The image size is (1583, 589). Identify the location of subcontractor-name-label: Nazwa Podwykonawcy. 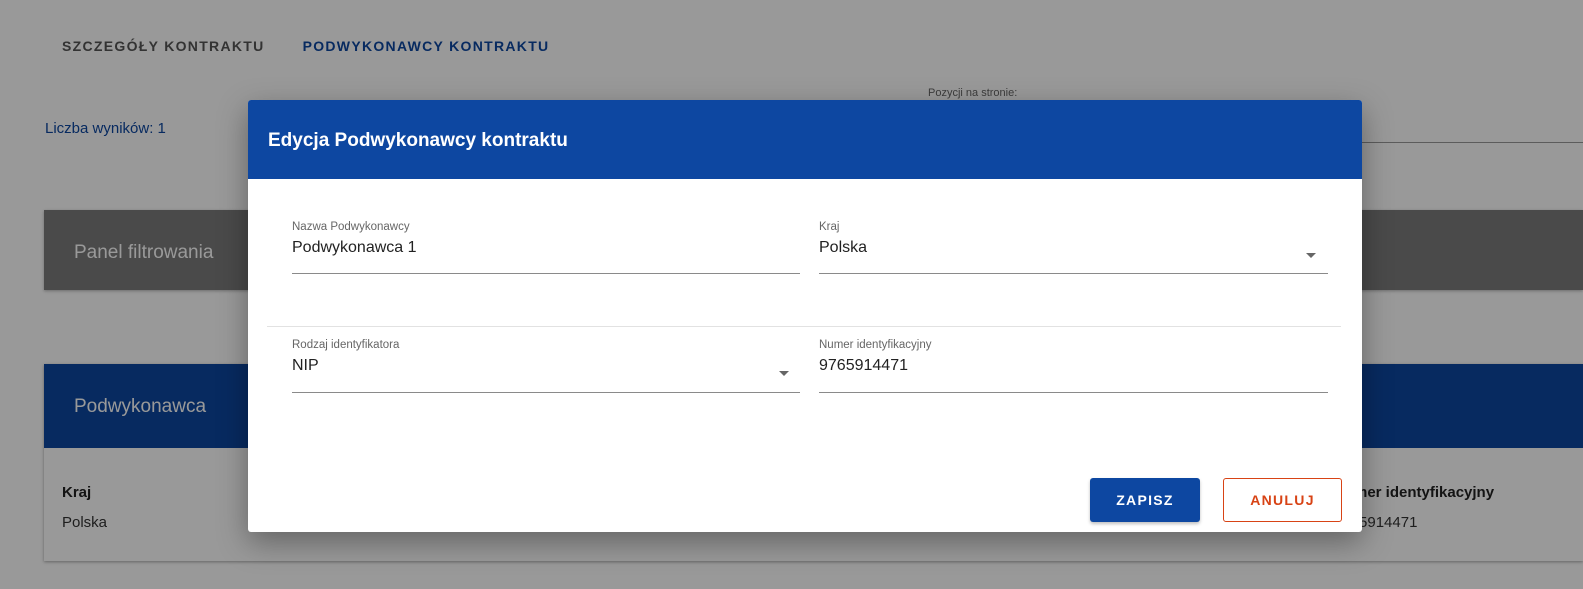
(351, 227).